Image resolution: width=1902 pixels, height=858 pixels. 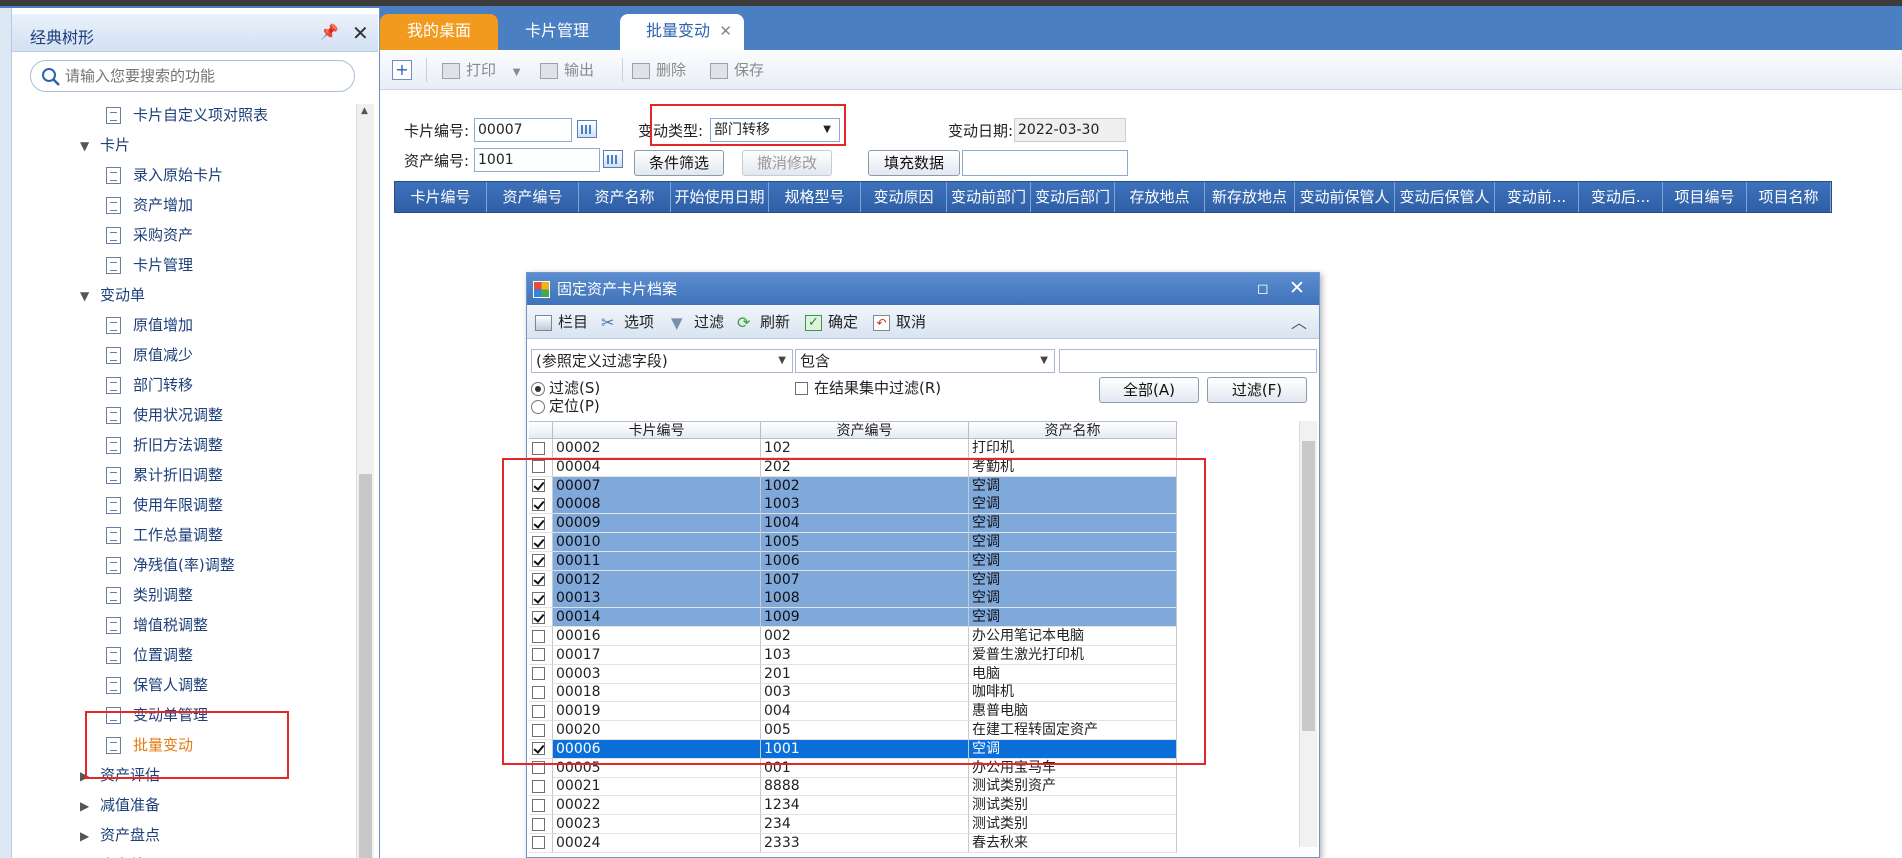 I want to click on table-row: 00024 2333 春去秋来, so click(x=853, y=843).